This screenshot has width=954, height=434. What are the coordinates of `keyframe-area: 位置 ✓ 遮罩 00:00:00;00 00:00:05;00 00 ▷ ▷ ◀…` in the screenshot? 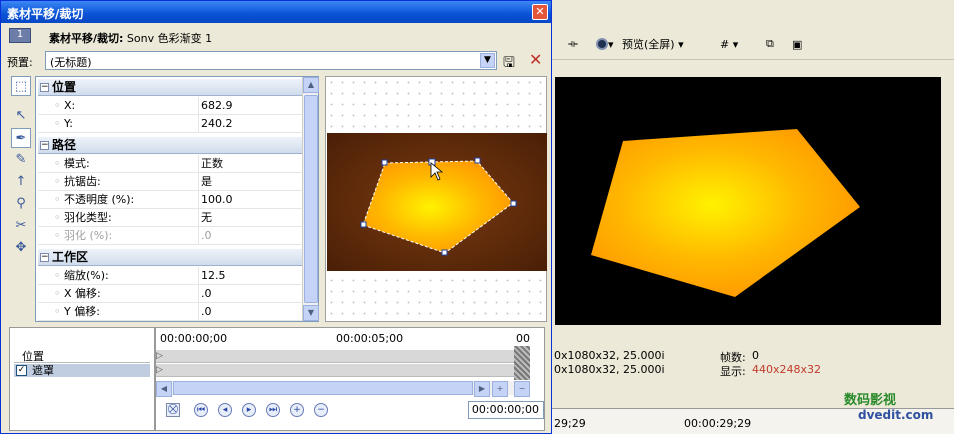 It's located at (276, 380).